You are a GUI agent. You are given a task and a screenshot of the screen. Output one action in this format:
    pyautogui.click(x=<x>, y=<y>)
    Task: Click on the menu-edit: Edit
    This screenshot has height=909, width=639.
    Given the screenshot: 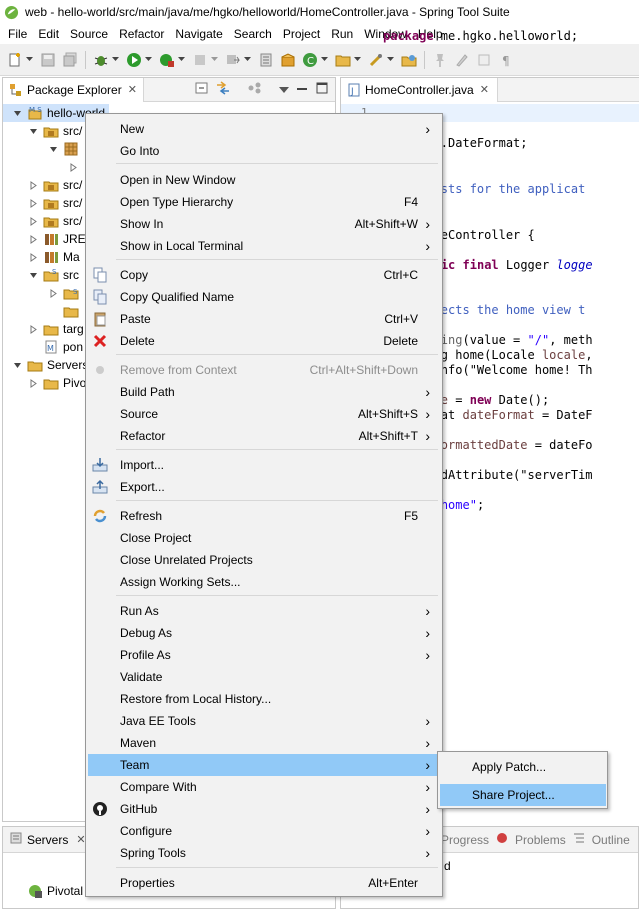 What is the action you would take?
    pyautogui.click(x=49, y=34)
    